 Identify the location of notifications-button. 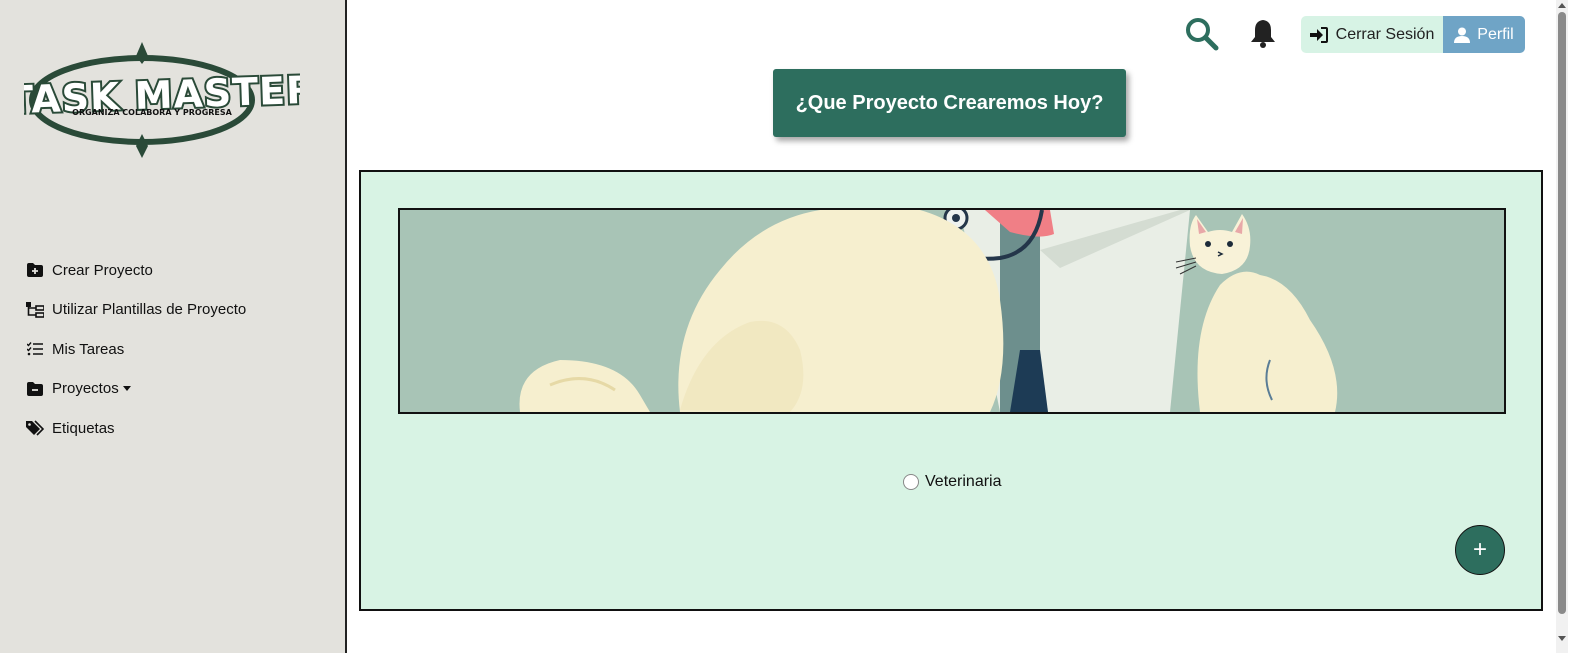
(1263, 33).